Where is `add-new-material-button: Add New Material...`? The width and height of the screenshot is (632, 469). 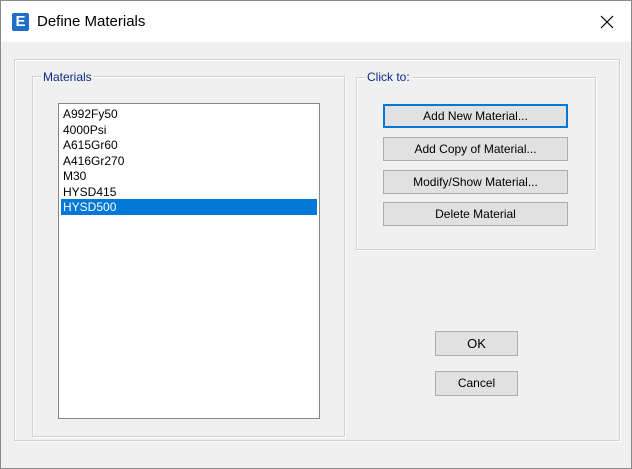
add-new-material-button: Add New Material... is located at coordinates (475, 116).